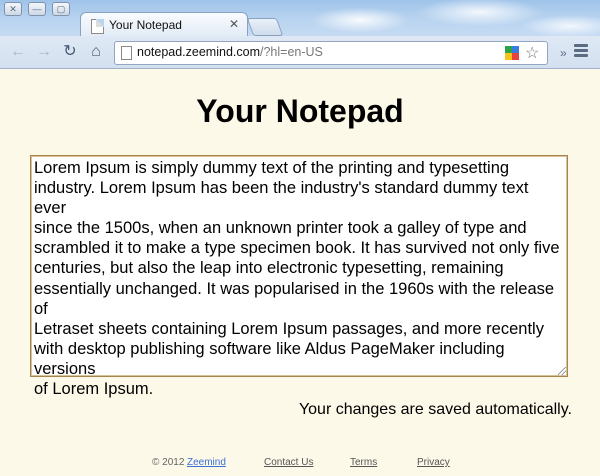 The width and height of the screenshot is (600, 476). I want to click on extensions-overflow-icon: », so click(563, 53).